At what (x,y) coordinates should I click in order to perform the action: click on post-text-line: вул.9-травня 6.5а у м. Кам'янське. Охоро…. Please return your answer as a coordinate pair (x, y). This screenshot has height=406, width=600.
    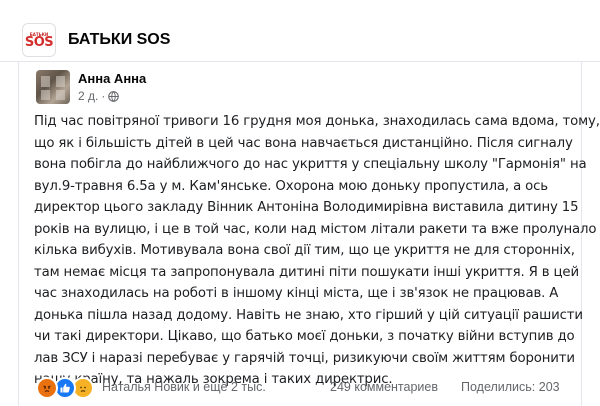
    Looking at the image, I should click on (291, 186).